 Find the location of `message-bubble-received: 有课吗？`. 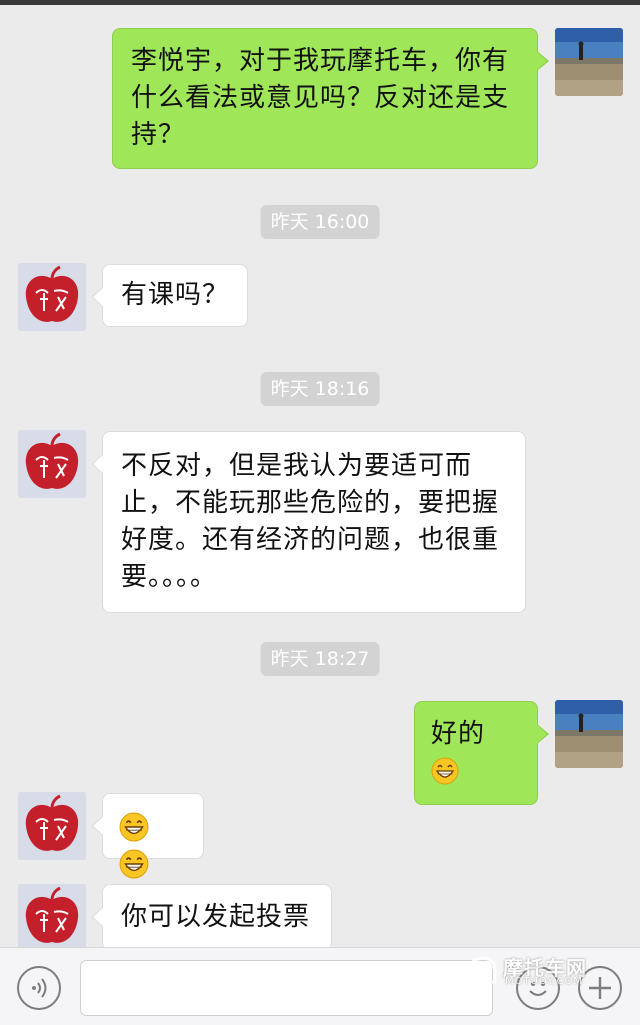

message-bubble-received: 有课吗？ is located at coordinates (169, 295).